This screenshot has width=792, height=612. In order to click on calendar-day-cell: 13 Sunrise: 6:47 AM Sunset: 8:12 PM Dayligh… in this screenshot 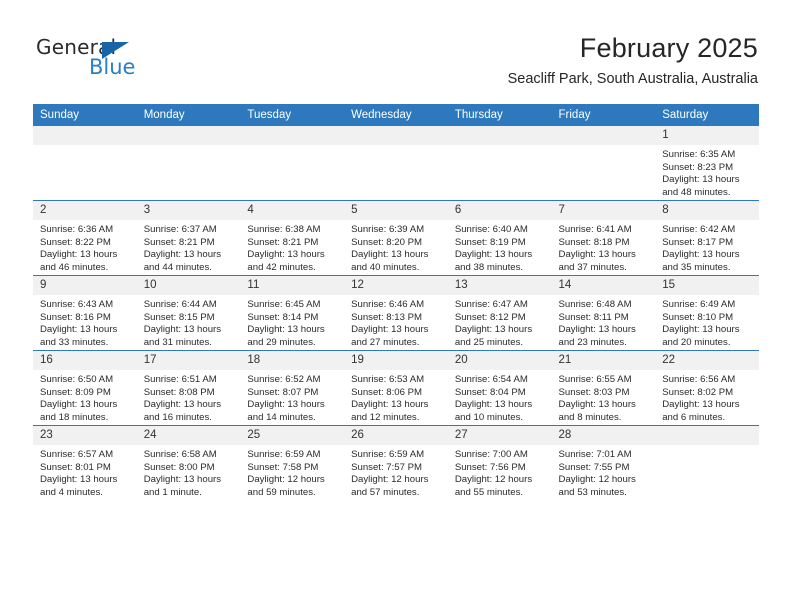, I will do `click(499, 313)`.